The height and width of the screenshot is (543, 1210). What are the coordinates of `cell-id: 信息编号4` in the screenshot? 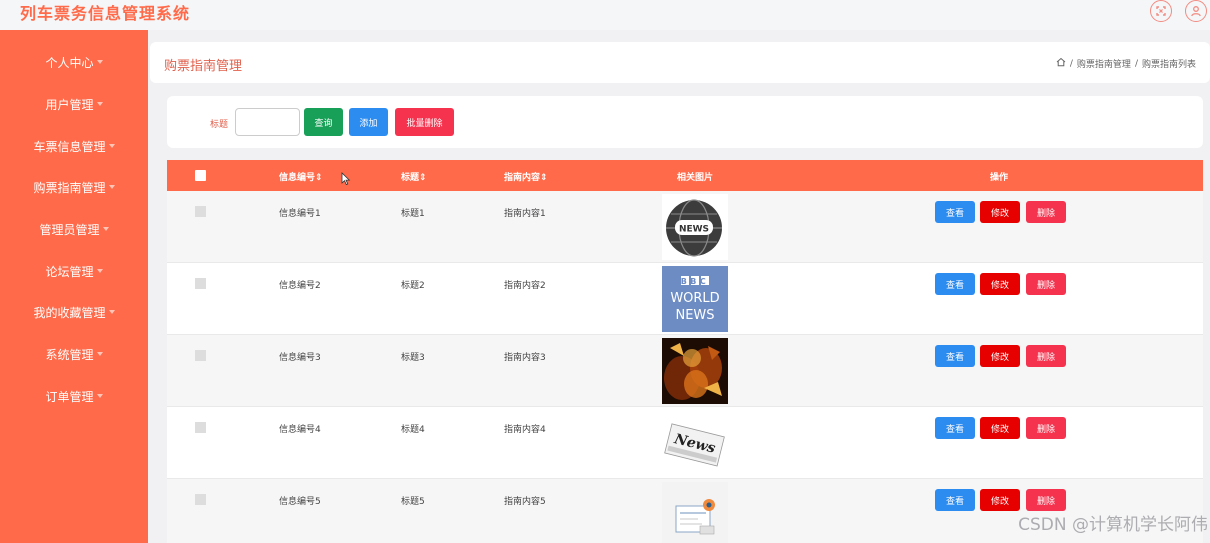 It's located at (300, 430).